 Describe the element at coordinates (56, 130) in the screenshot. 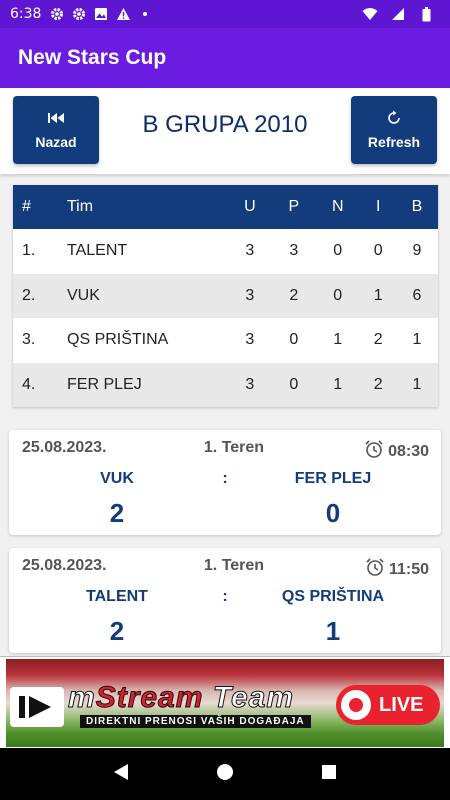

I see `back-button: Nazad` at that location.